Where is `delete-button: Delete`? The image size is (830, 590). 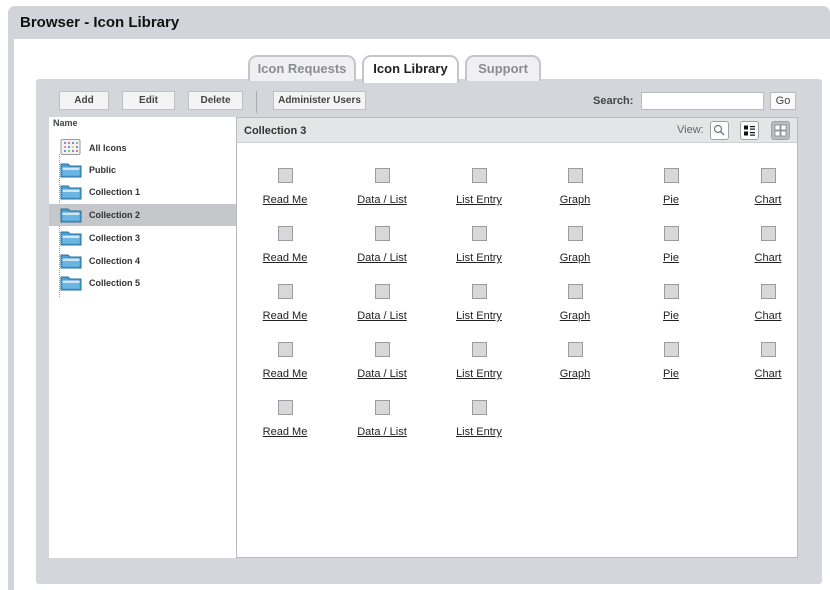
delete-button: Delete is located at coordinates (215, 100).